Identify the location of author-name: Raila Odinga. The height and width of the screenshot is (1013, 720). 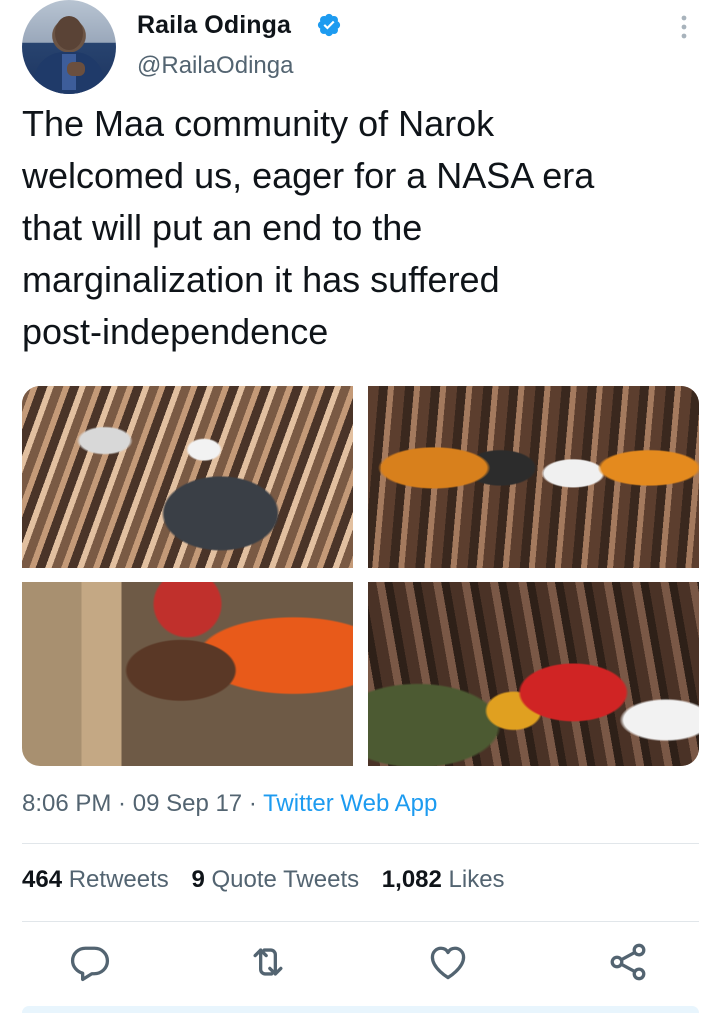
(214, 25).